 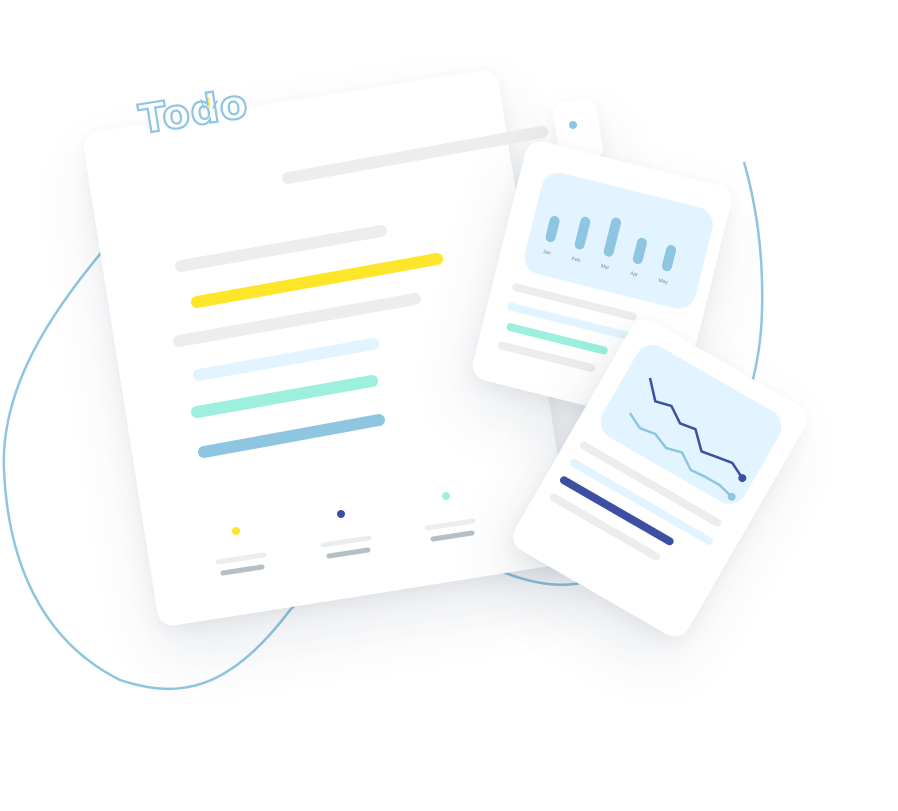 I want to click on line-chart-panel, so click(x=691, y=424).